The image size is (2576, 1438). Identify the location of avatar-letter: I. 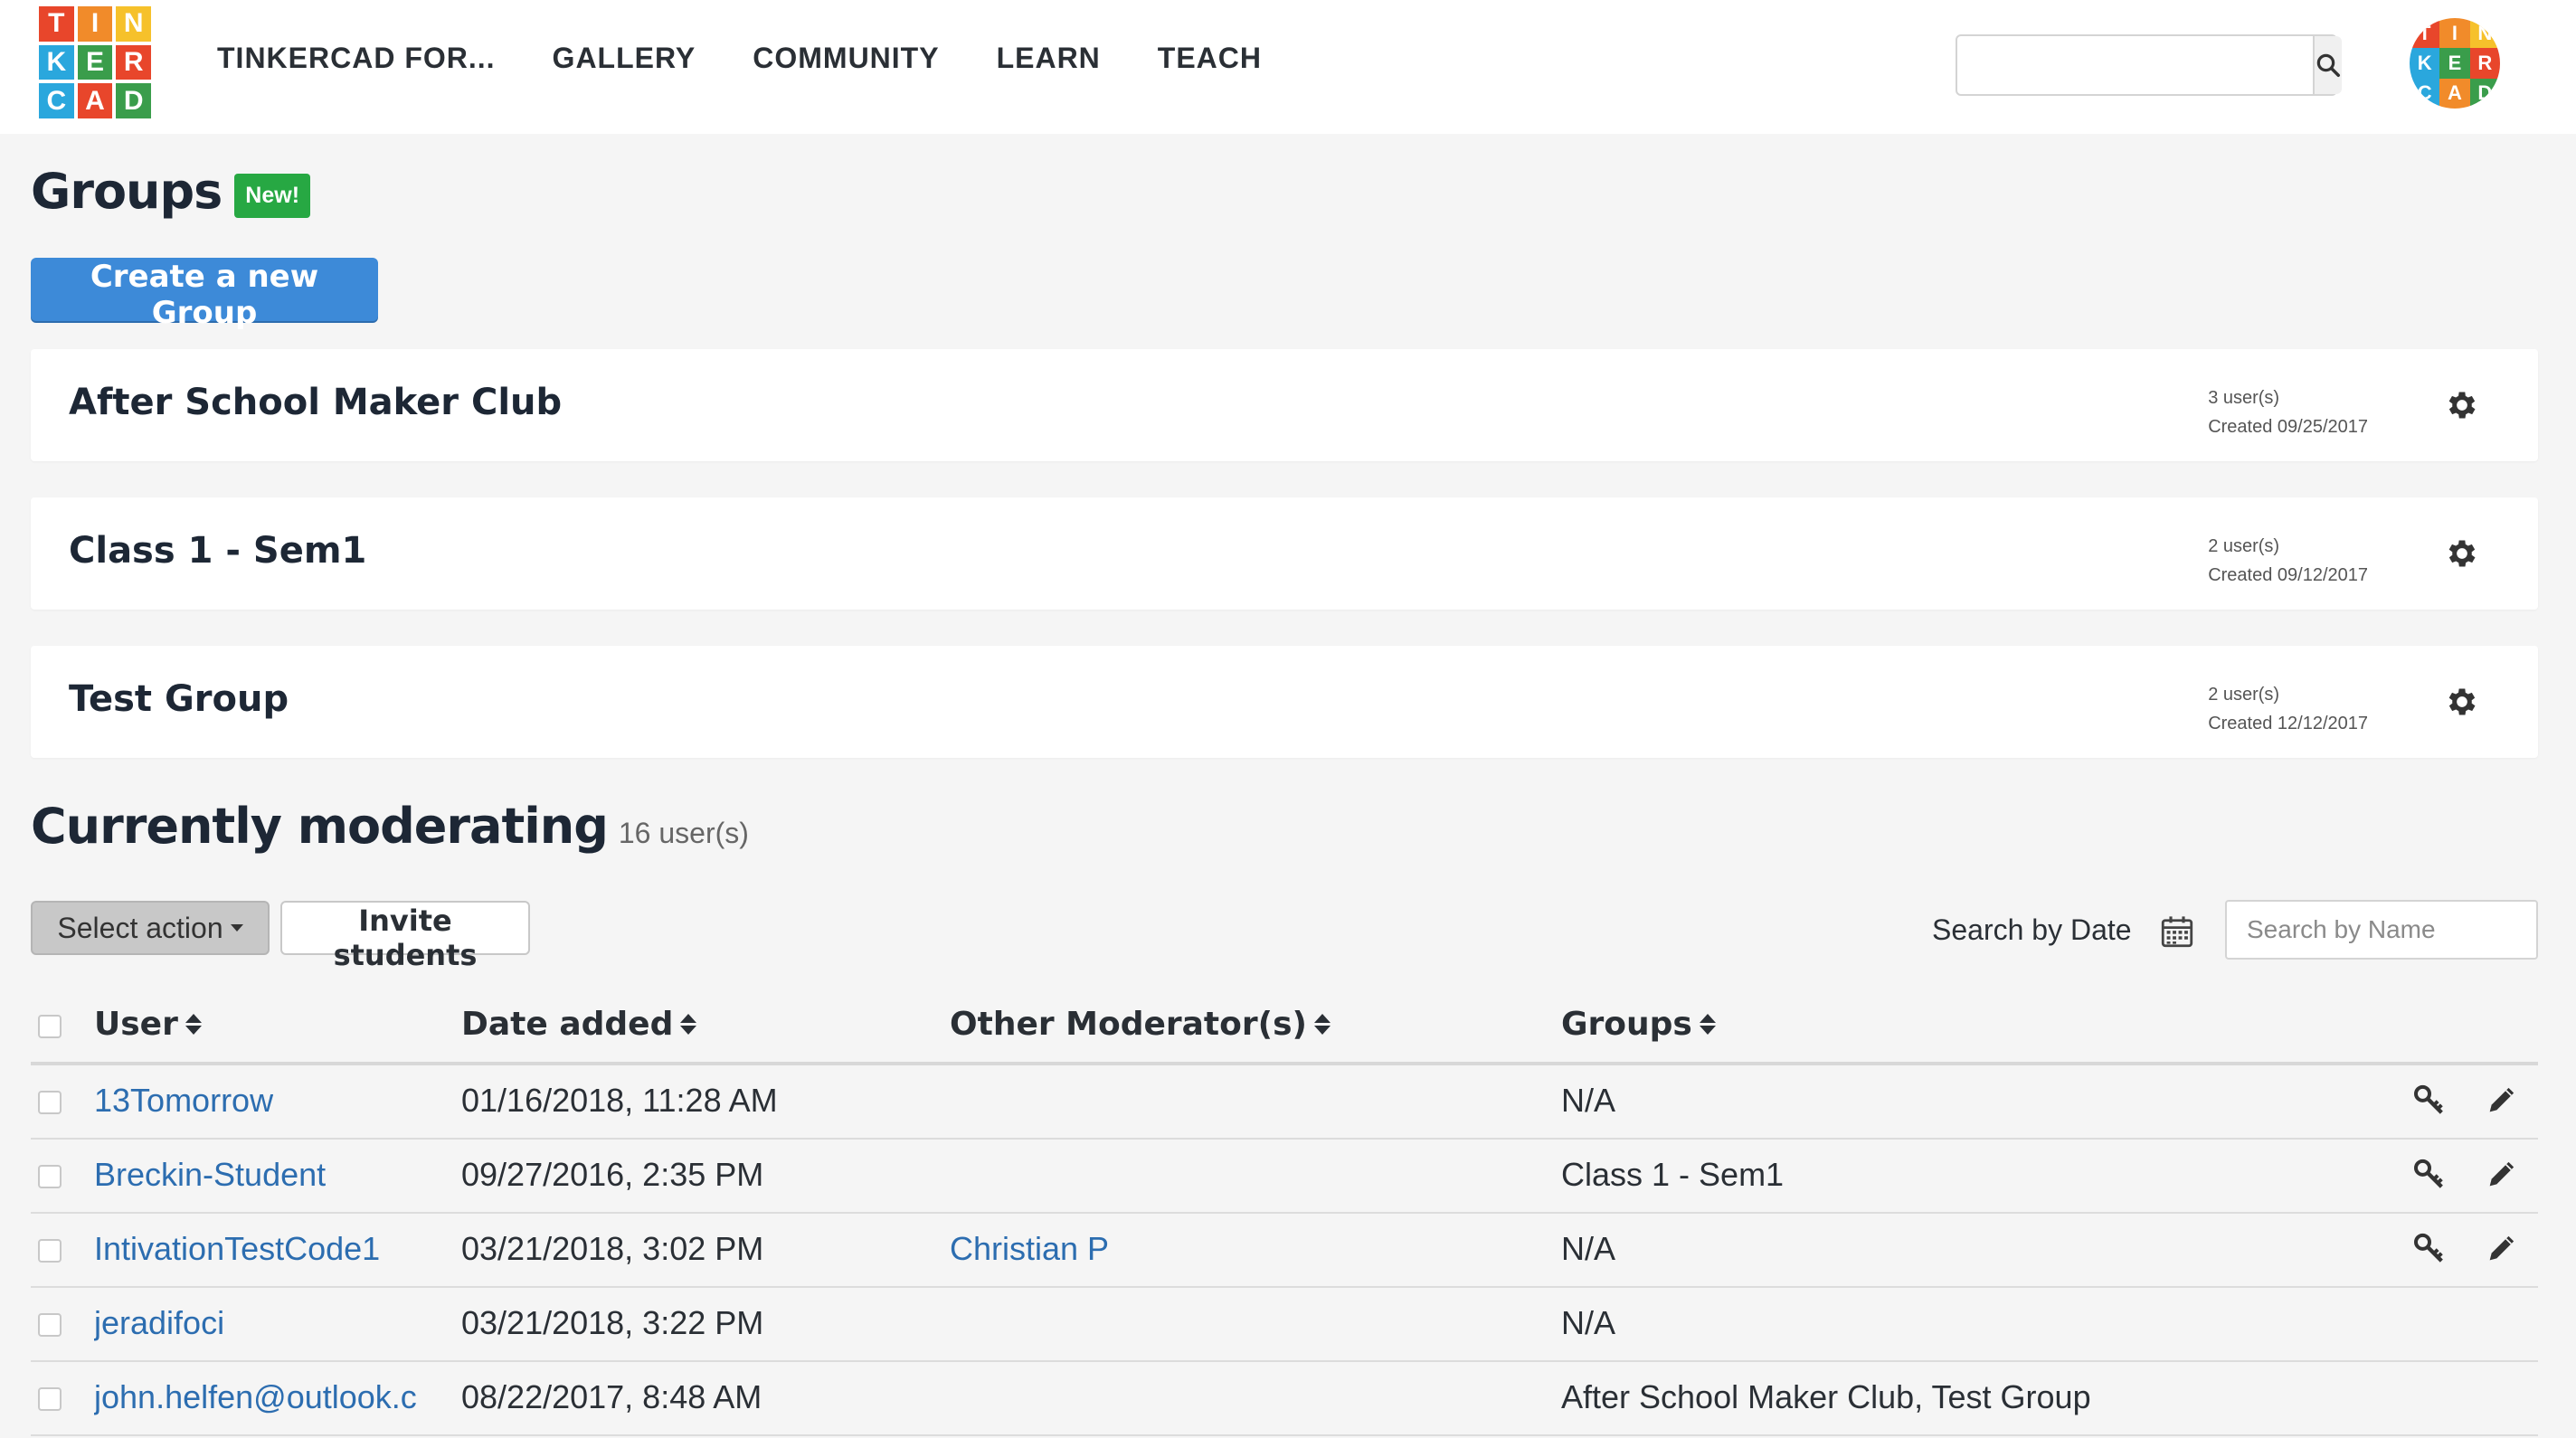
(2454, 33).